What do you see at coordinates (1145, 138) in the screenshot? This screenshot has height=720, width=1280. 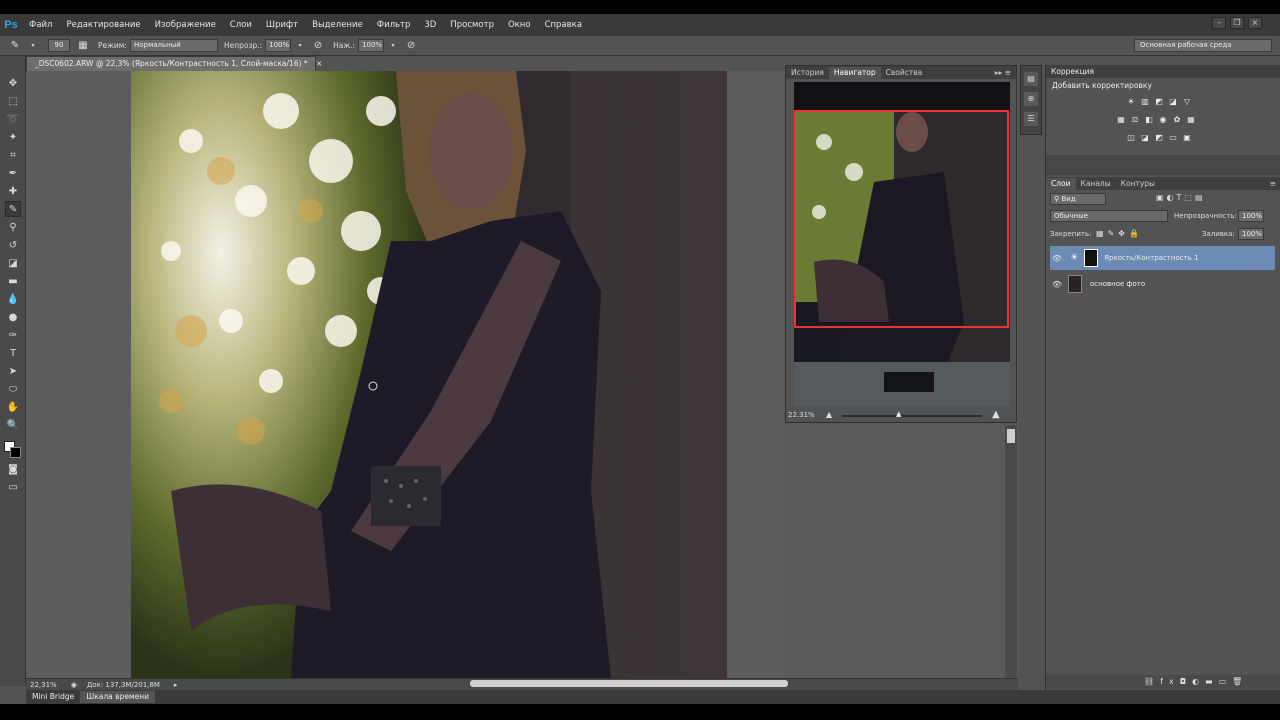 I see `posterize-icon: ◪` at bounding box center [1145, 138].